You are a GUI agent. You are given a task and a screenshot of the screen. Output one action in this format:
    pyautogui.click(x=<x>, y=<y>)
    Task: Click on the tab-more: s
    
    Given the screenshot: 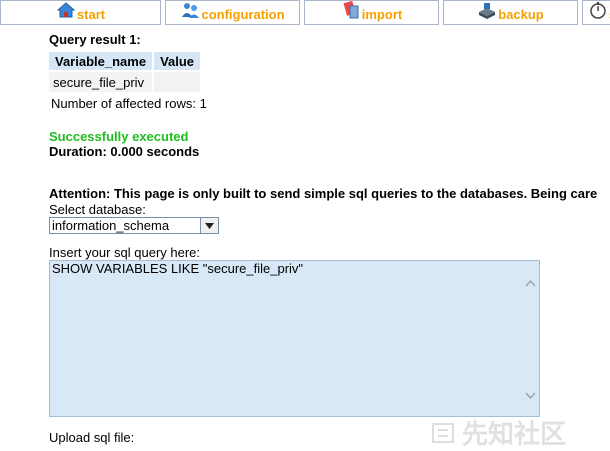 What is the action you would take?
    pyautogui.click(x=596, y=12)
    